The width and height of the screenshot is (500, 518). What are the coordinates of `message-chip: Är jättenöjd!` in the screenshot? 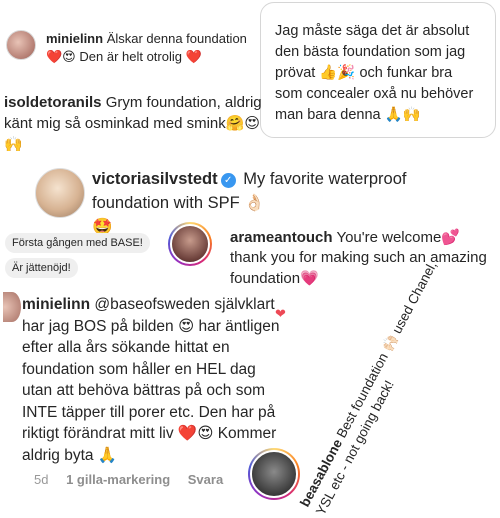 It's located at (41, 268).